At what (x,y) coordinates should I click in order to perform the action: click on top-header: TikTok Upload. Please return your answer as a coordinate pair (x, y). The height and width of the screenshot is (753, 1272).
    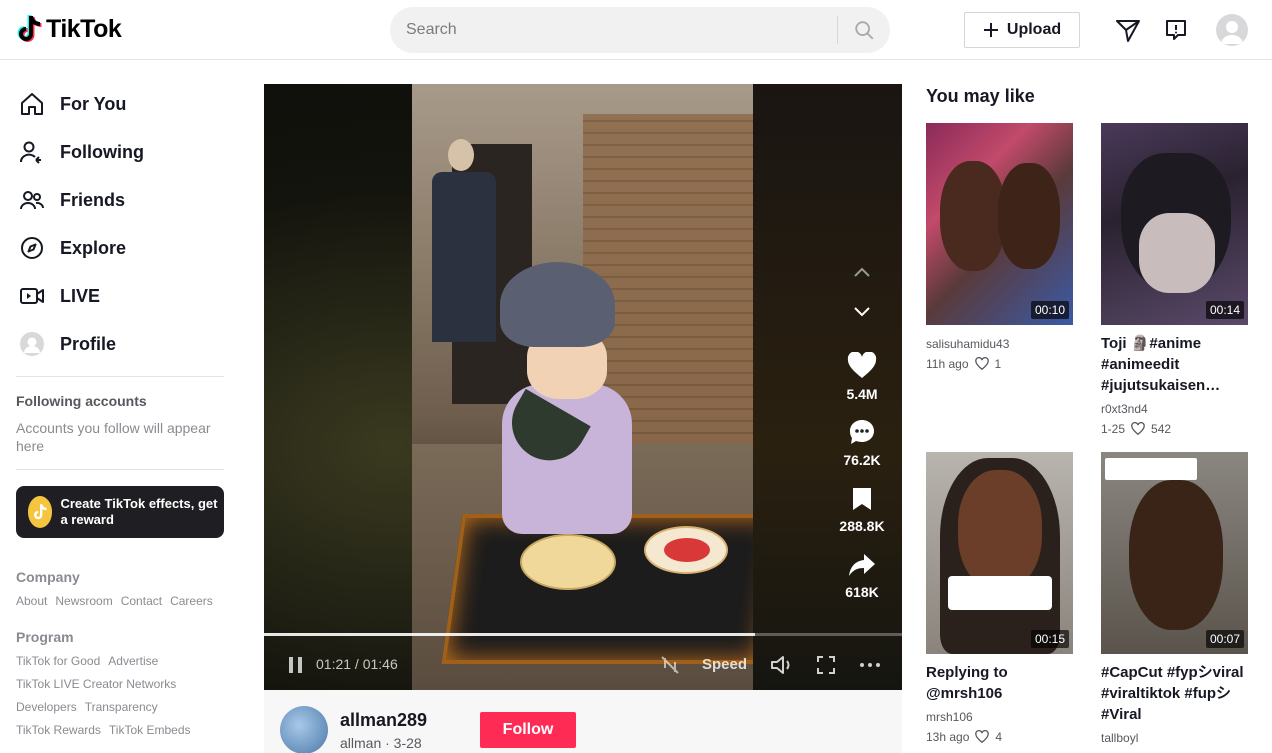
    Looking at the image, I should click on (636, 30).